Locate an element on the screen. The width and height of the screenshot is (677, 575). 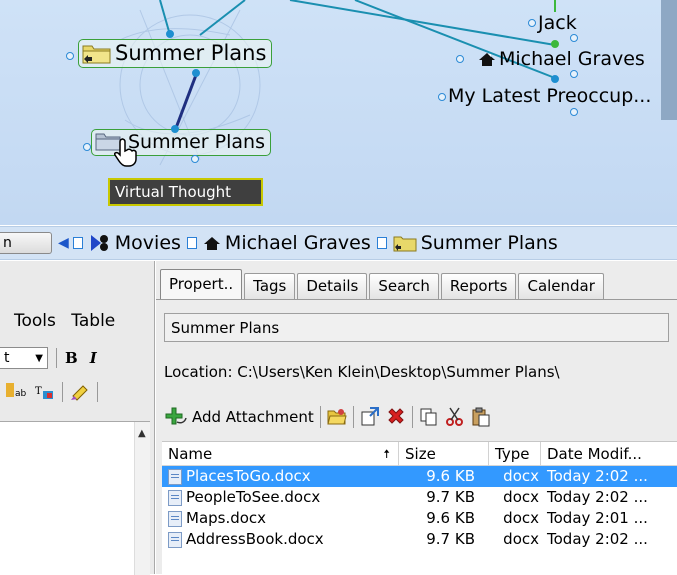
past-thought-summer-plans: Summer Plans is located at coordinates (475, 243).